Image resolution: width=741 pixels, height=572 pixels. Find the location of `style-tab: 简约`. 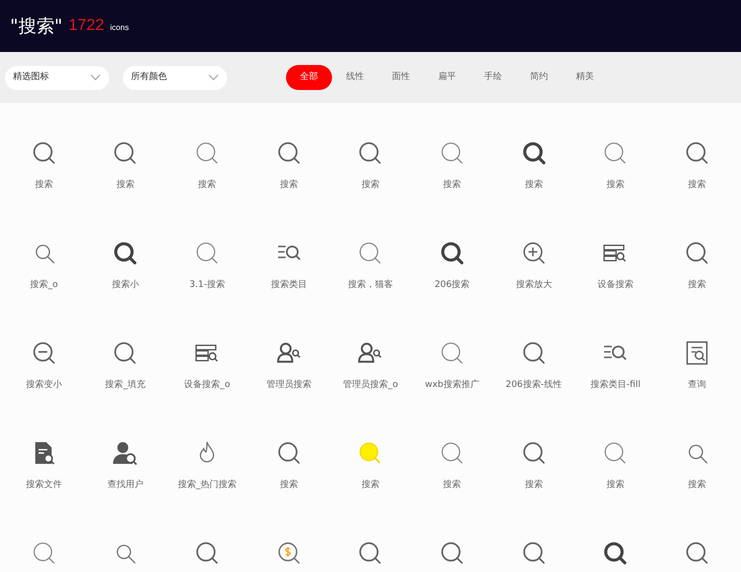

style-tab: 简约 is located at coordinates (539, 77).